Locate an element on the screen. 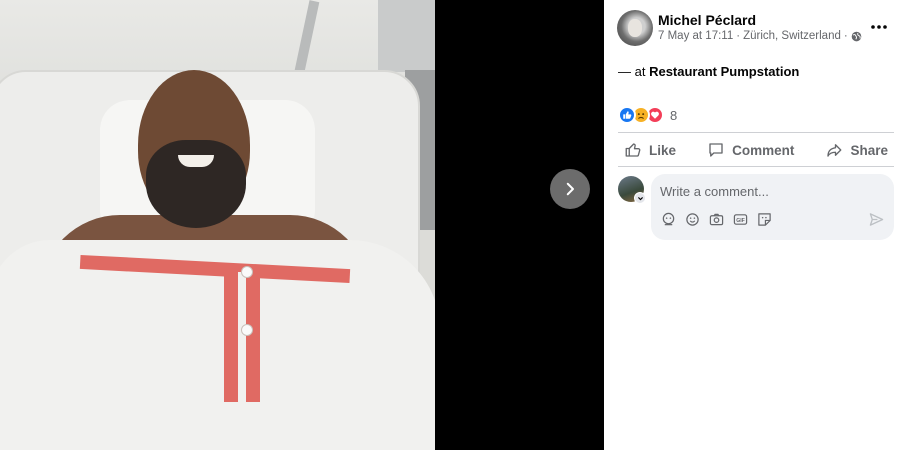 The image size is (900, 450). photo-gown-placket-inner is located at coordinates (242, 337).